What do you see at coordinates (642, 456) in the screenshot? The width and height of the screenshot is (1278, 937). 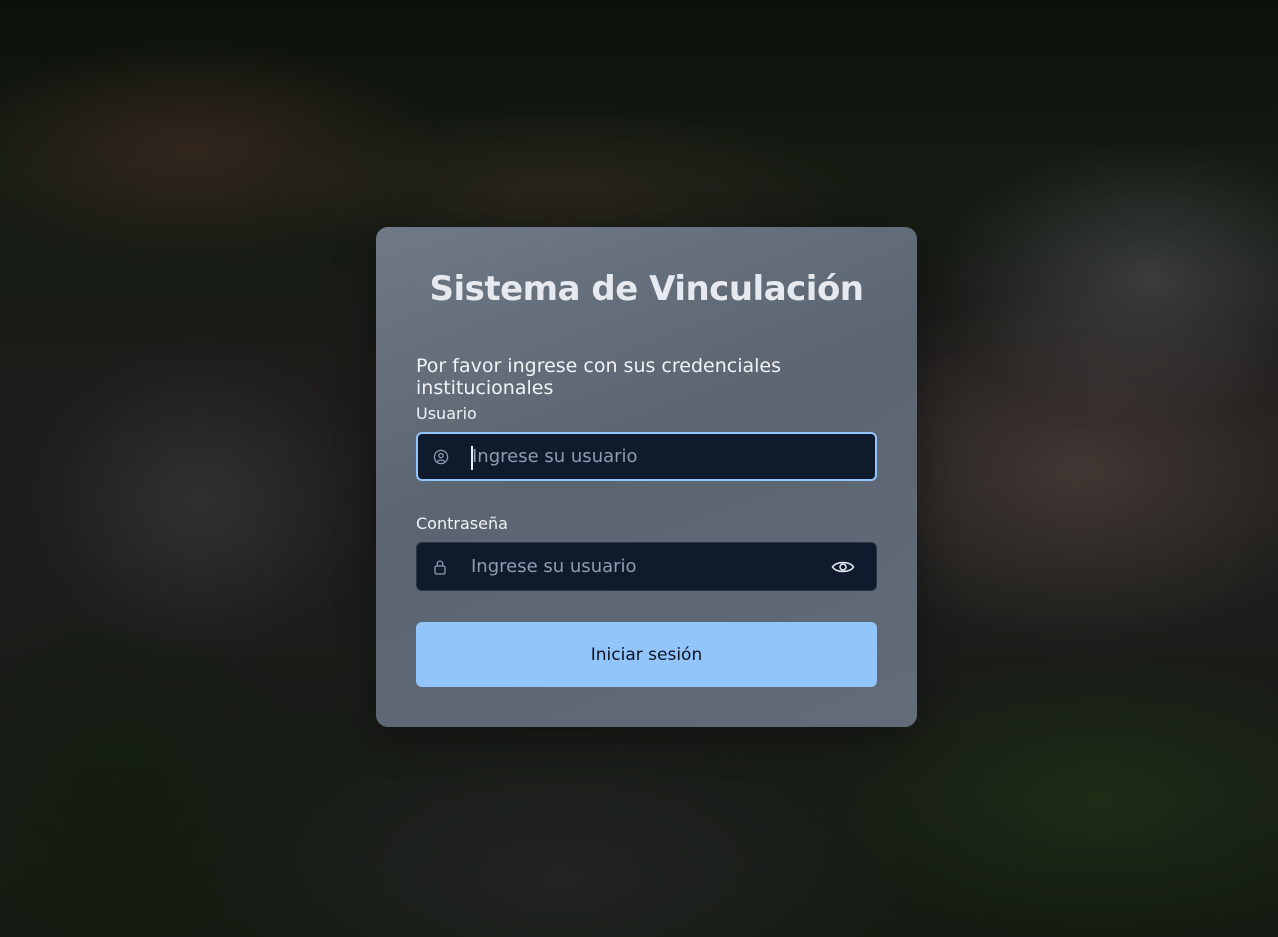 I see `username-input` at bounding box center [642, 456].